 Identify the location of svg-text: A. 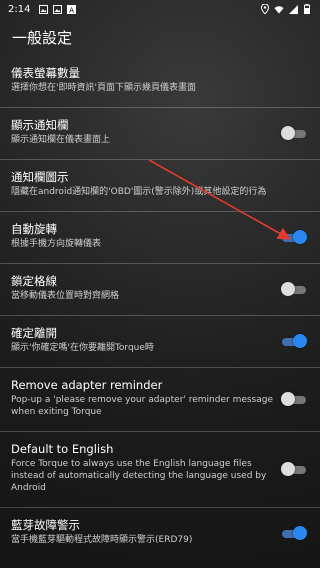
(71, 10).